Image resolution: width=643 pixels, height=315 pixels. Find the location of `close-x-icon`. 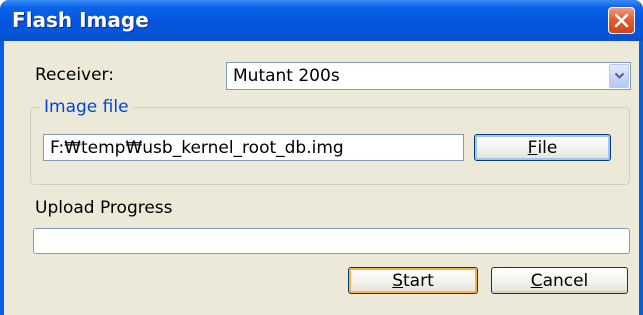

close-x-icon is located at coordinates (621, 20).